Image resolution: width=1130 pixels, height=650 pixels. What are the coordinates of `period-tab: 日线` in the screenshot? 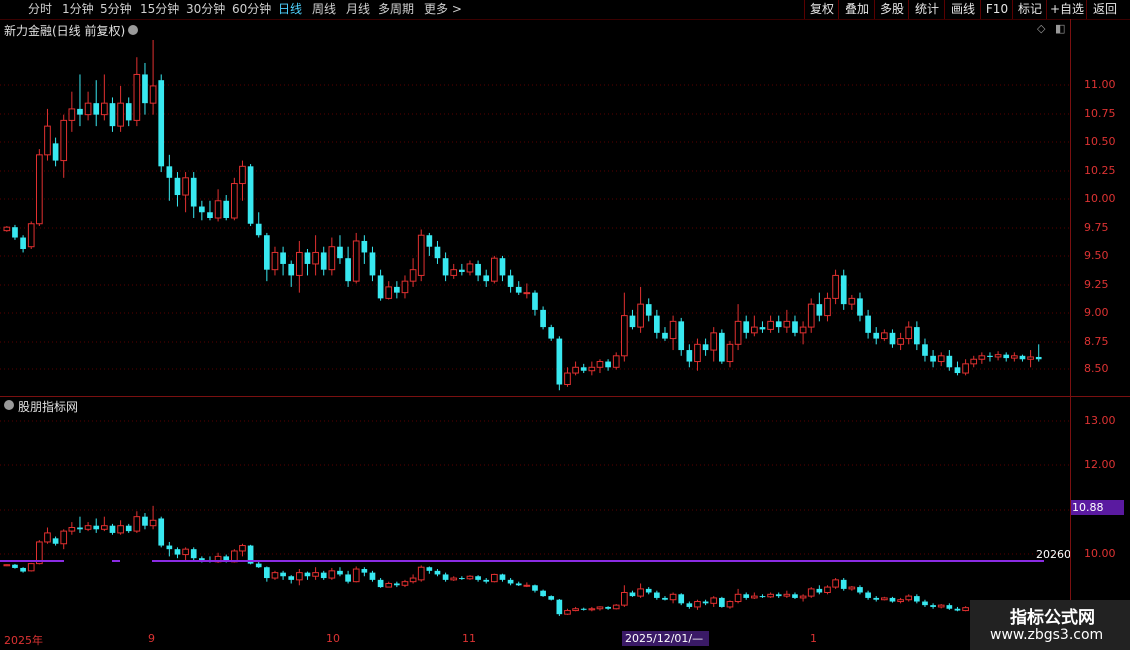 It's located at (290, 9).